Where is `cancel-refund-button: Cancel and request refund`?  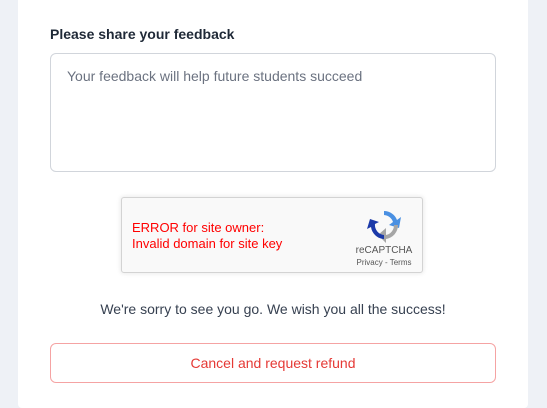 cancel-refund-button: Cancel and request refund is located at coordinates (273, 363).